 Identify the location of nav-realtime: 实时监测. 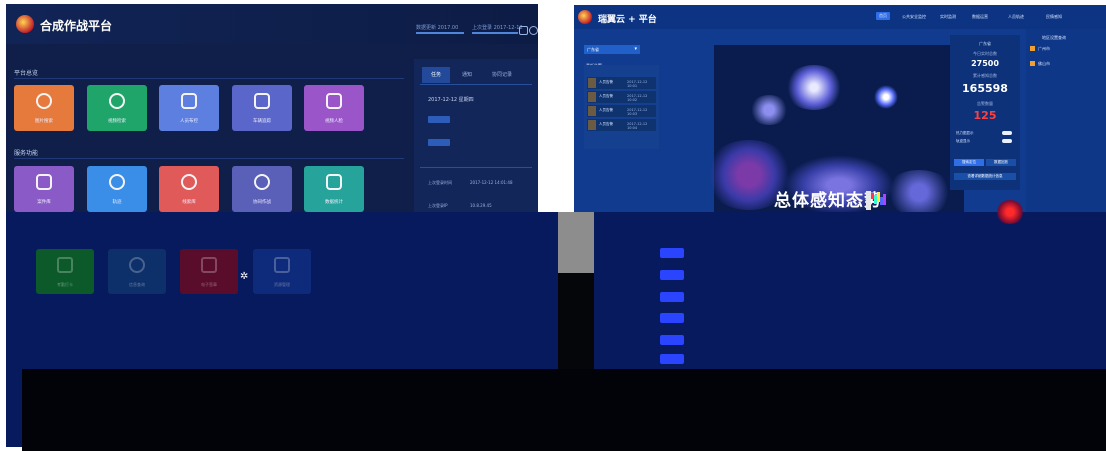
(948, 17).